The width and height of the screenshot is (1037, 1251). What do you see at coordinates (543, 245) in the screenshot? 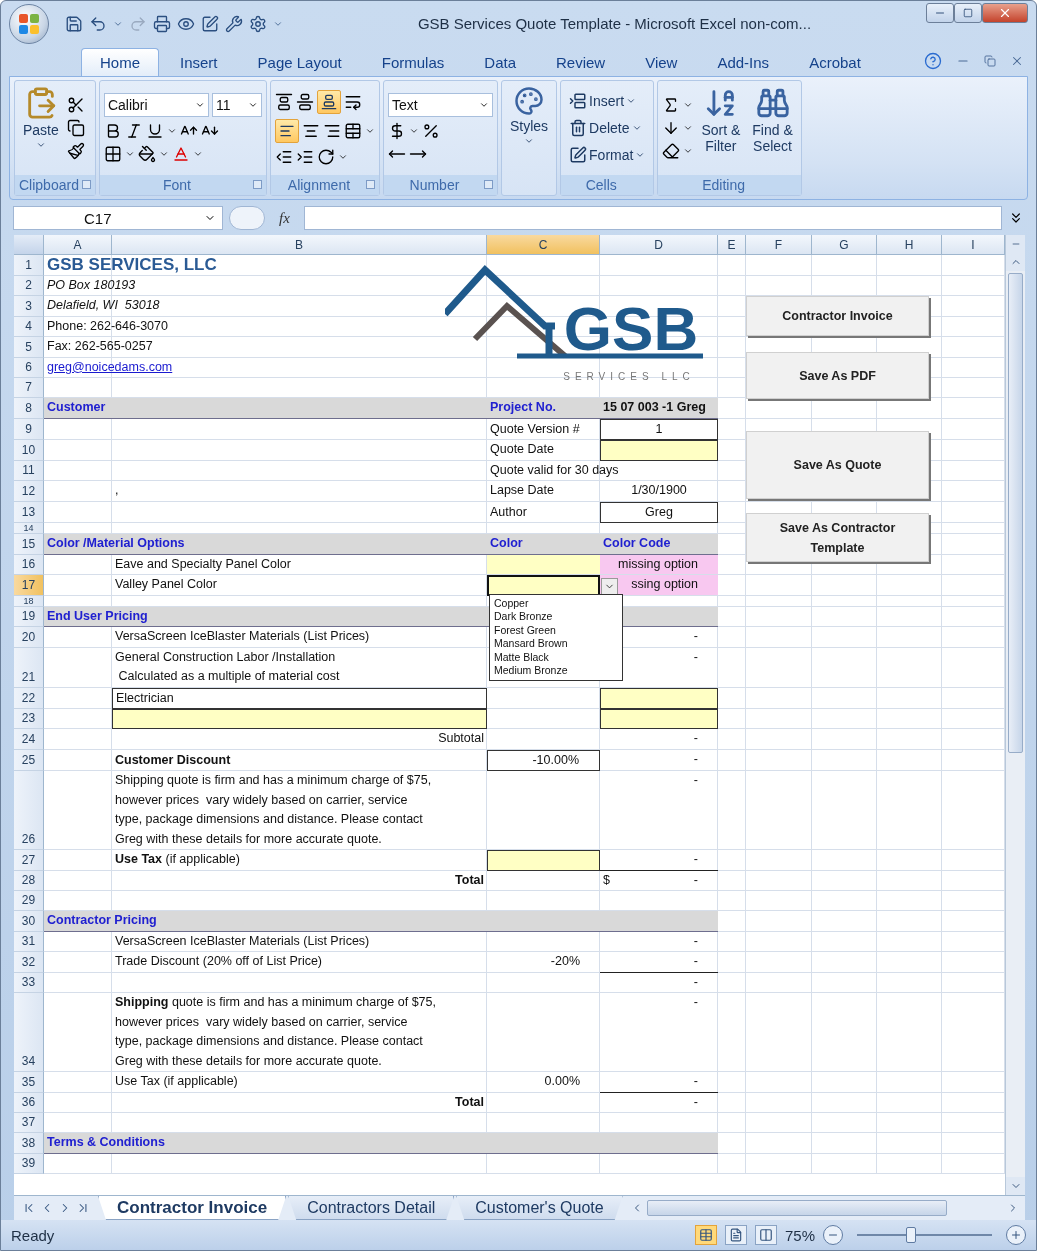
I see `column-header: C` at bounding box center [543, 245].